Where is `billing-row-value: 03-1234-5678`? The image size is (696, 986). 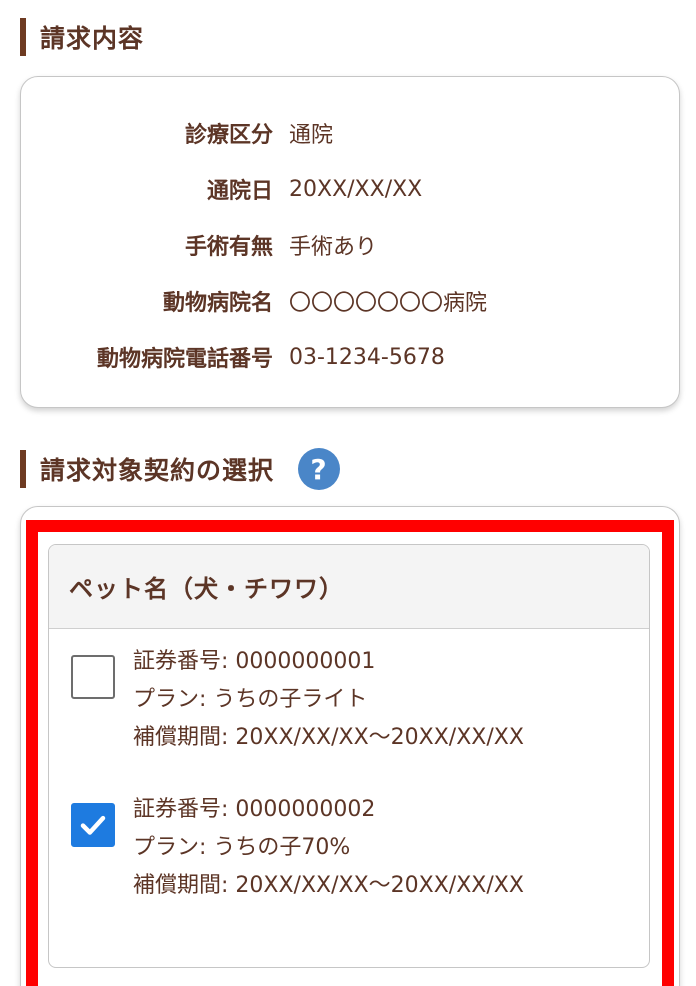 billing-row-value: 03-1234-5678 is located at coordinates (367, 357).